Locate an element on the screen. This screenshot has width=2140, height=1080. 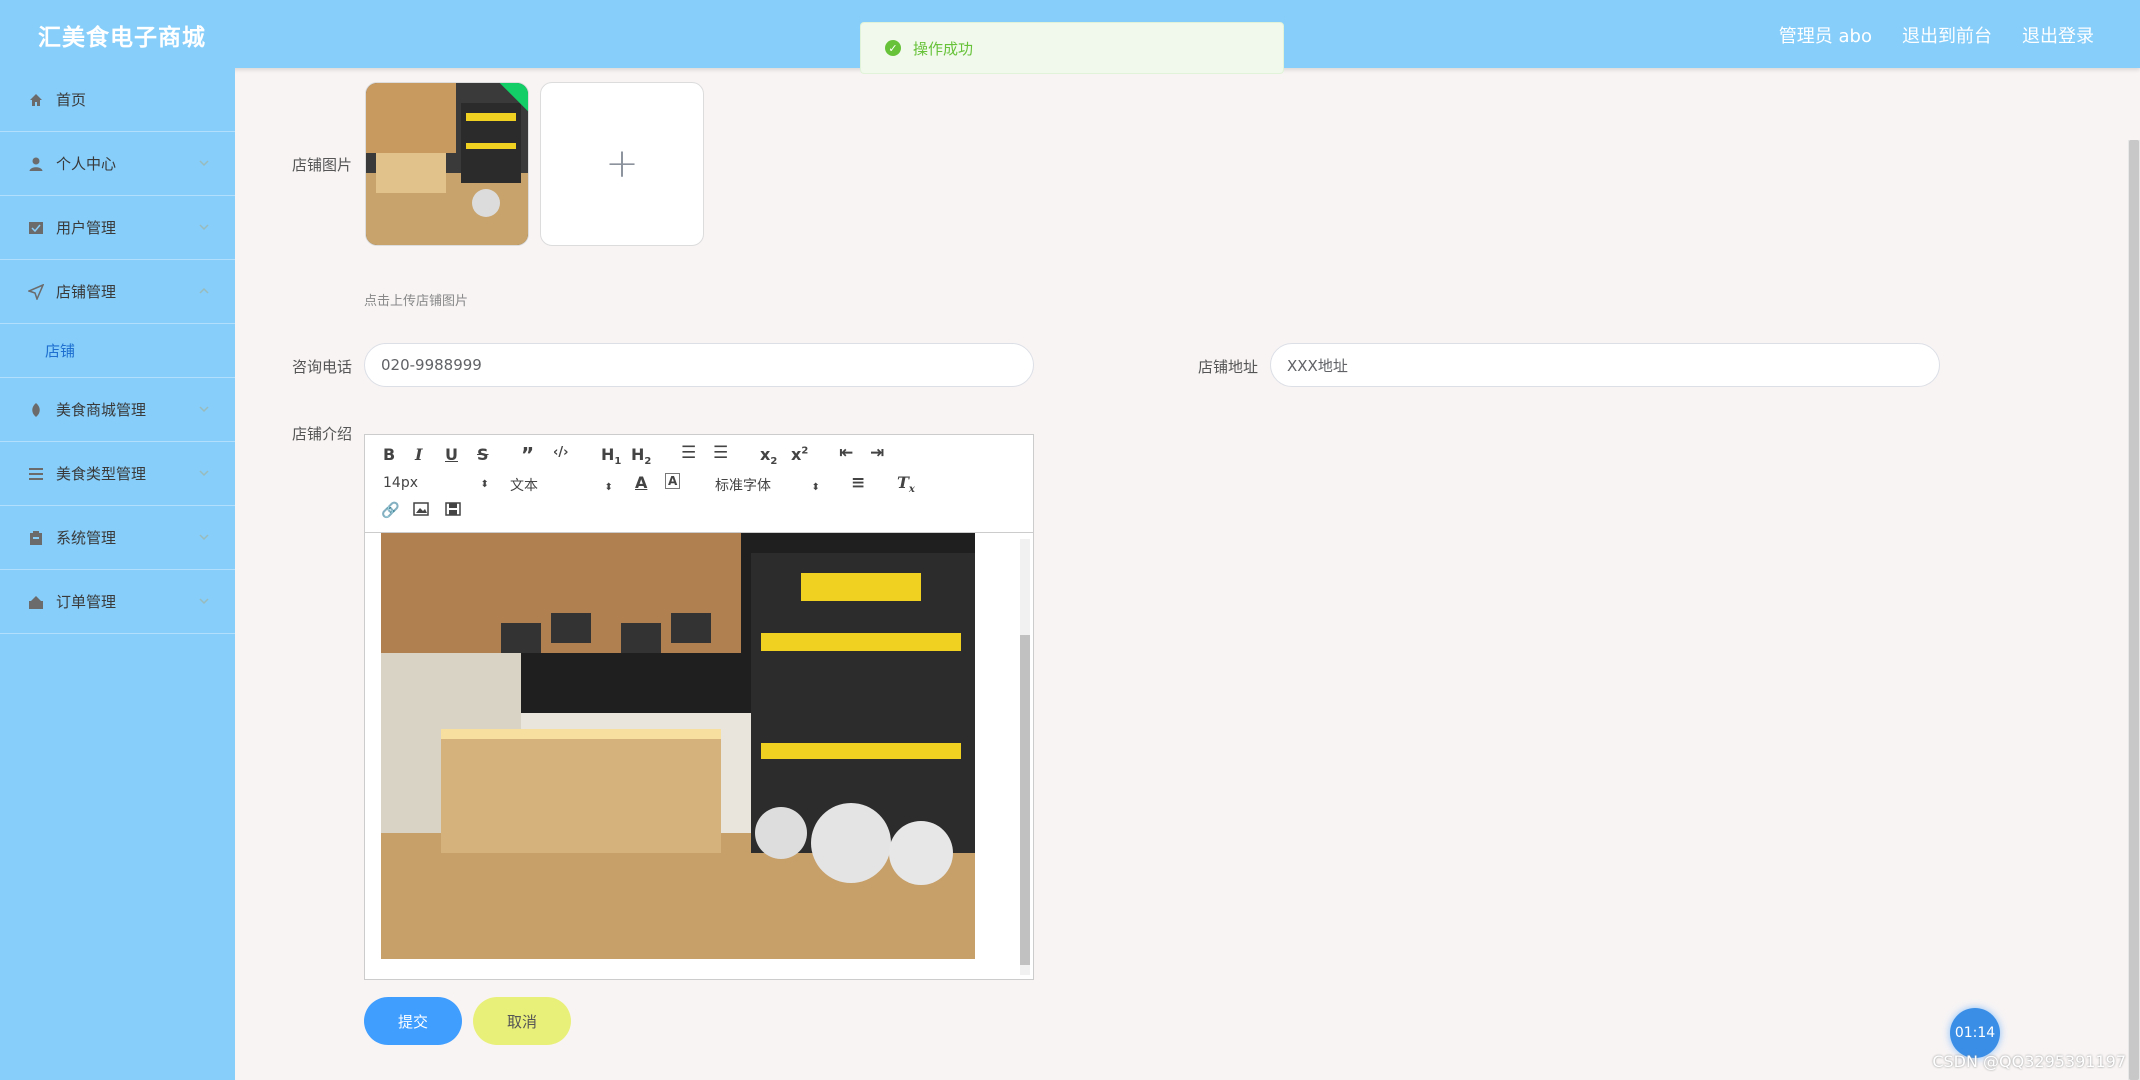
sidebar-item-label: 美食商城管理 is located at coordinates (101, 410).